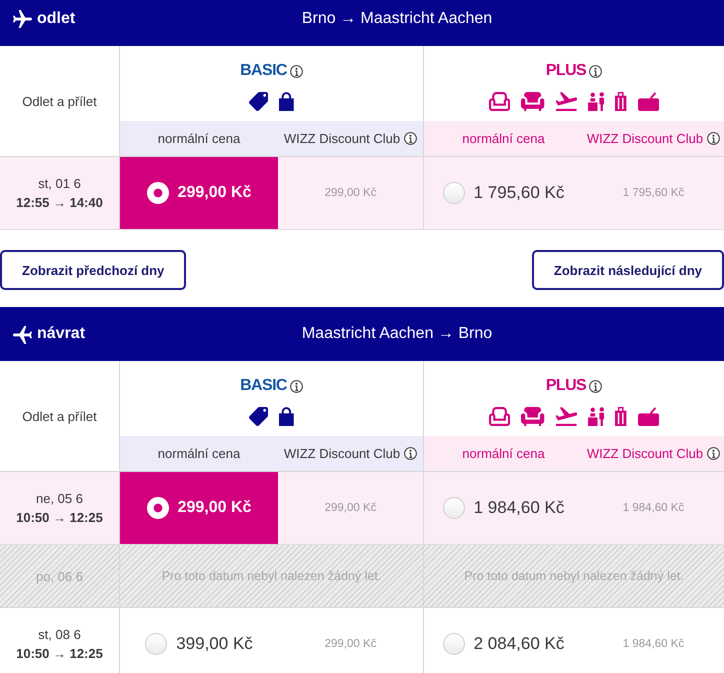  Describe the element at coordinates (214, 644) in the screenshot. I see `fare-price: 399,00 Kč` at that location.